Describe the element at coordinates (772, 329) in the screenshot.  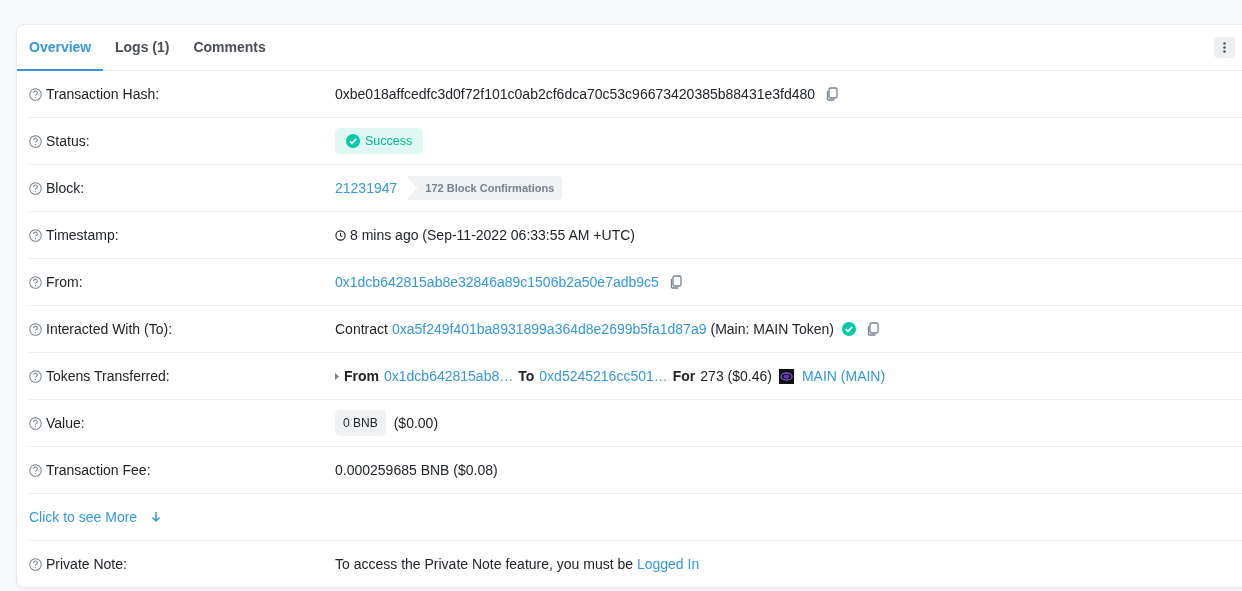
I see `field-value: (Main: MAIN Token)` at that location.